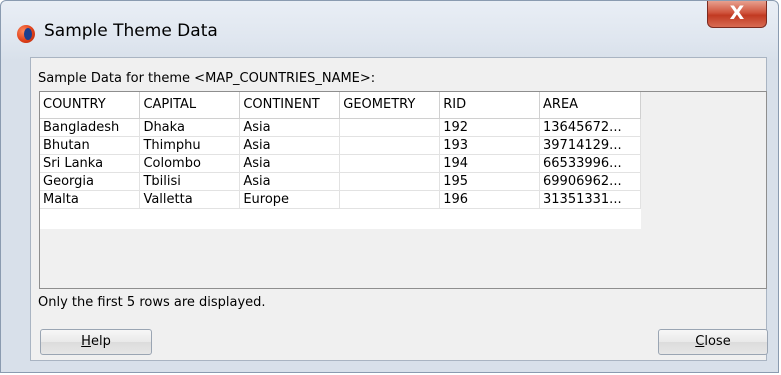 Image resolution: width=781 pixels, height=375 pixels. Describe the element at coordinates (90, 127) in the screenshot. I see `cell-country: Bangladesh` at that location.